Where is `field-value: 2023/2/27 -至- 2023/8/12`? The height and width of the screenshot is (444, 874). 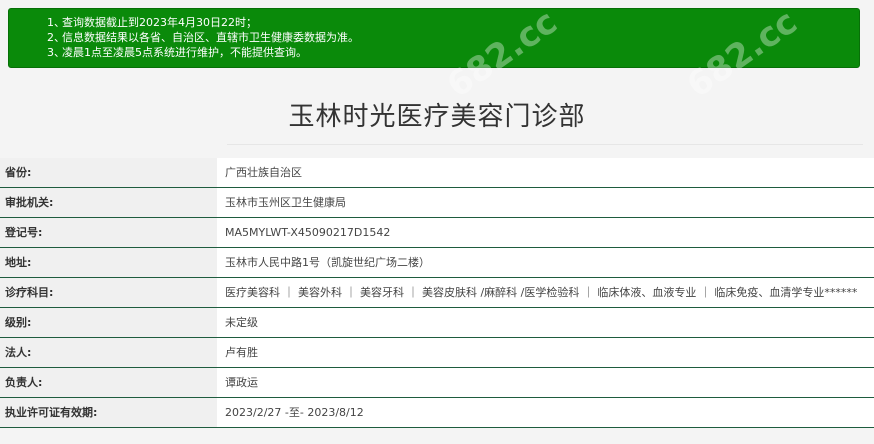 field-value: 2023/2/27 -至- 2023/8/12 is located at coordinates (545, 412).